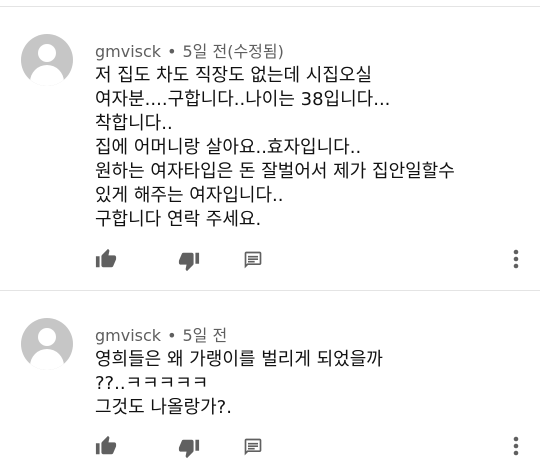 The image size is (540, 474). I want to click on comment-line: 집에 어머니랑 살아요..효자입니다.., so click(228, 147).